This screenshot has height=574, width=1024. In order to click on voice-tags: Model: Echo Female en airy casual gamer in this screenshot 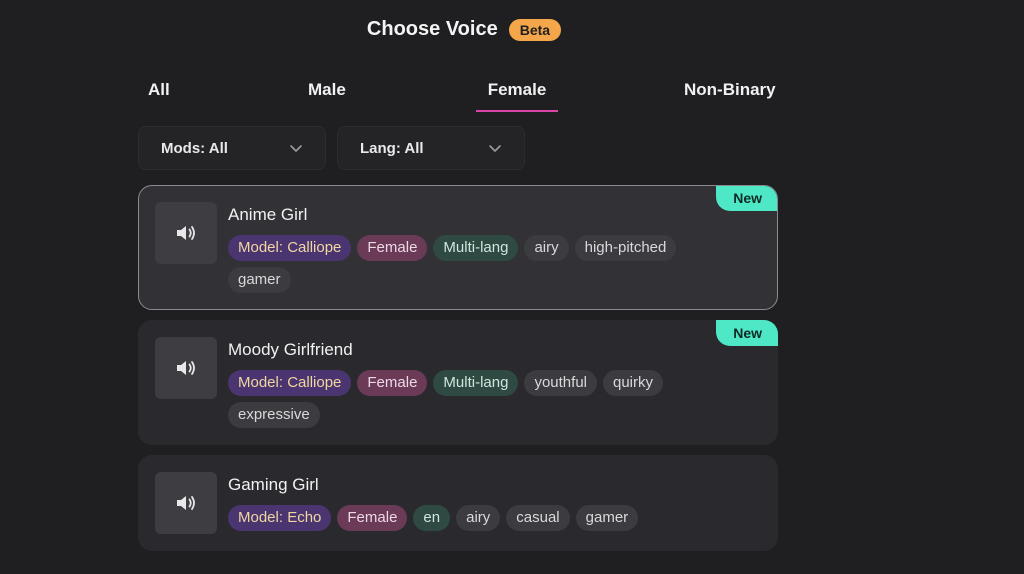, I will do `click(468, 518)`.